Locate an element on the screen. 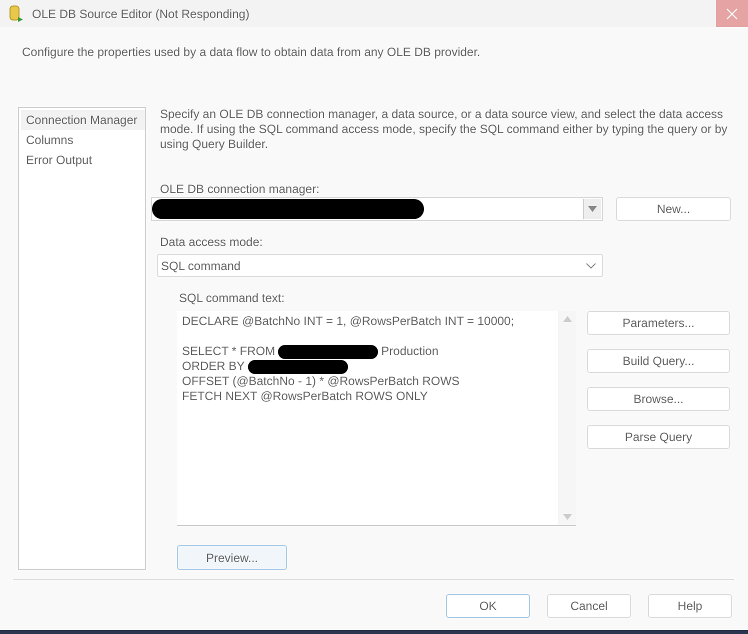  dialog-button: Help is located at coordinates (690, 606).